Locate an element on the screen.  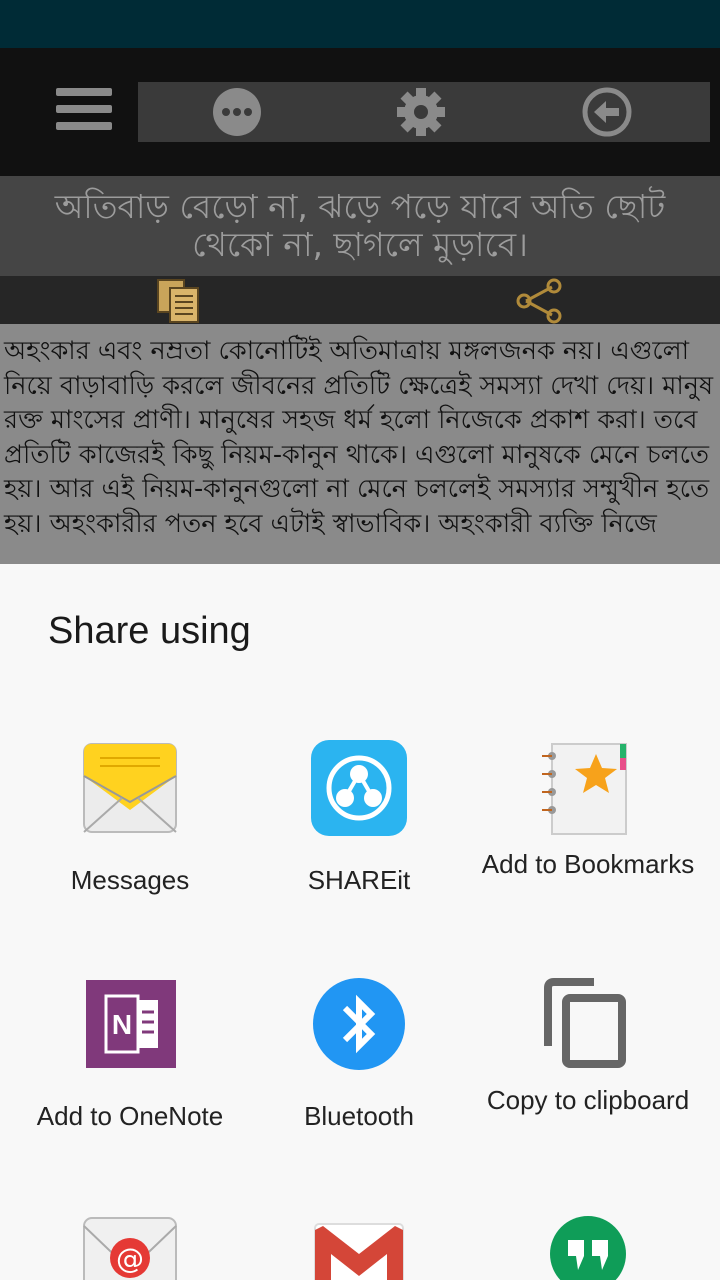
share-app-email: @ is located at coordinates (130, 1247).